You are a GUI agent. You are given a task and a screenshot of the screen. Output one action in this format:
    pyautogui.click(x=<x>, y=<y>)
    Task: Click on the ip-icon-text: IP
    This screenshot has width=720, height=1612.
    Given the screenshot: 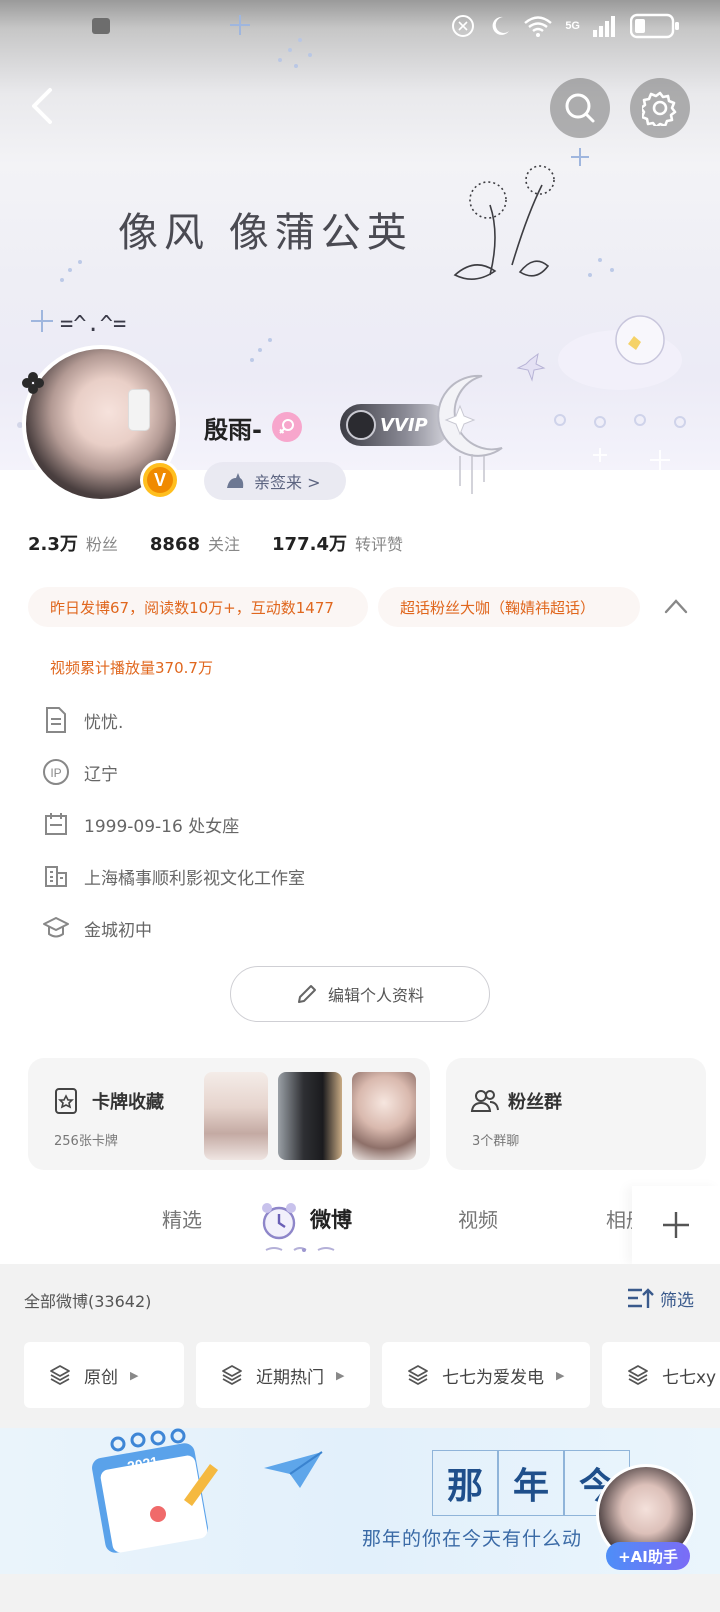 What is the action you would take?
    pyautogui.click(x=55, y=773)
    